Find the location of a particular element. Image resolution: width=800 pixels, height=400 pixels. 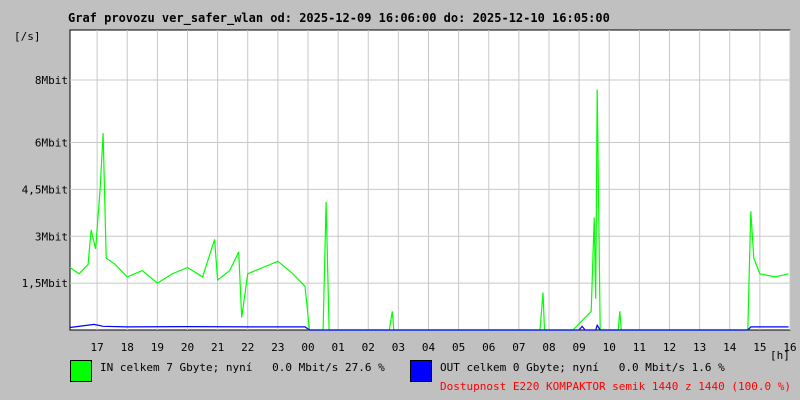

x-tick-label: 06 is located at coordinates (488, 347).